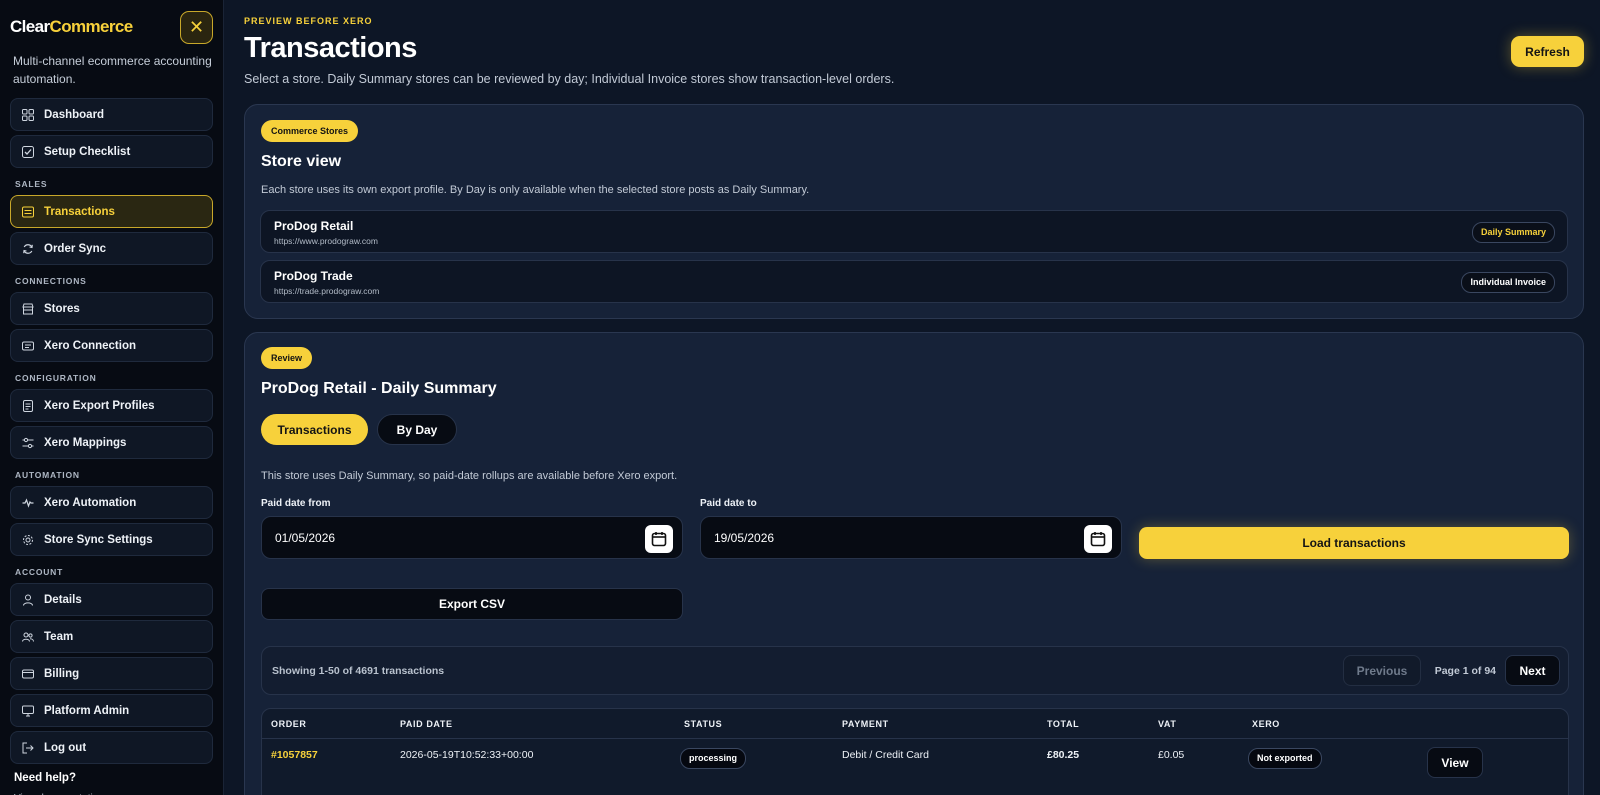 The image size is (1600, 795). What do you see at coordinates (1508, 282) in the screenshot?
I see `store-mode-badge: Individual Invoice` at bounding box center [1508, 282].